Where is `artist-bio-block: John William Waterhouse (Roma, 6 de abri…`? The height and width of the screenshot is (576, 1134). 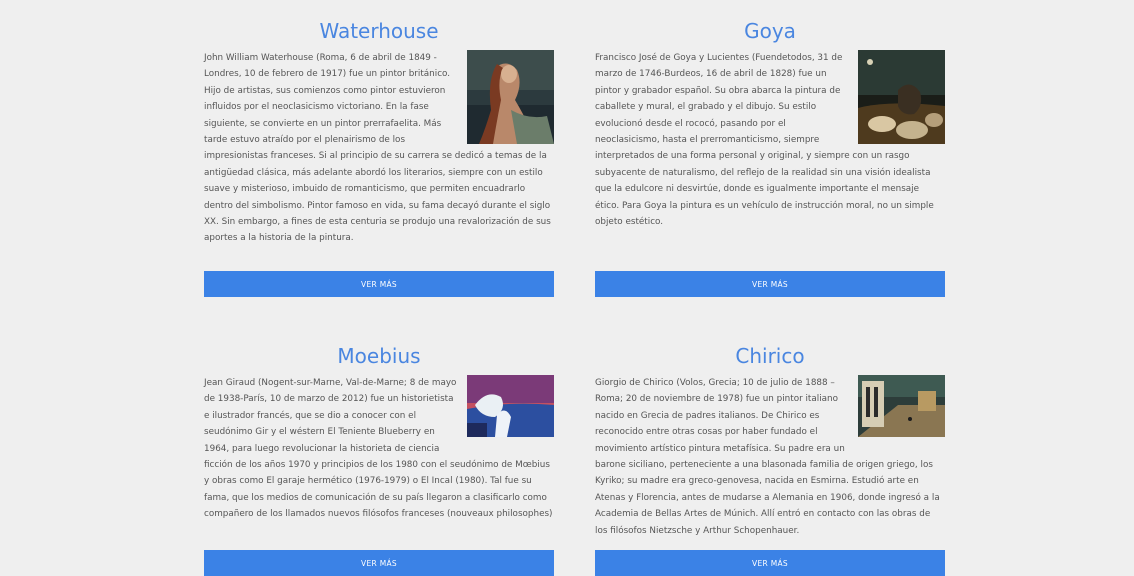 artist-bio-block: John William Waterhouse (Roma, 6 de abri… is located at coordinates (379, 148).